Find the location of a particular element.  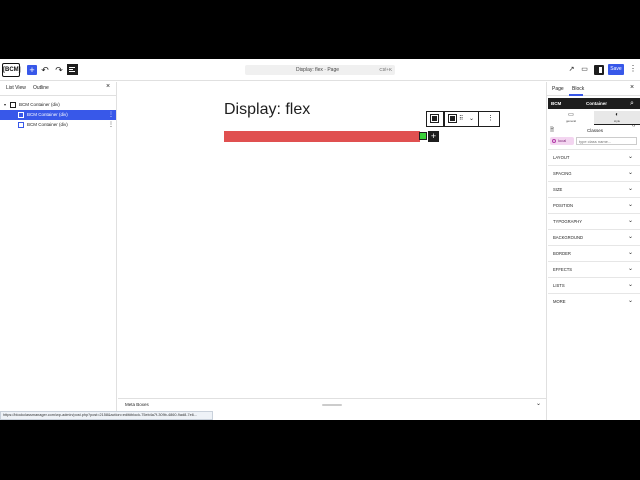

preview-device-icon: ▭ is located at coordinates (584, 69).